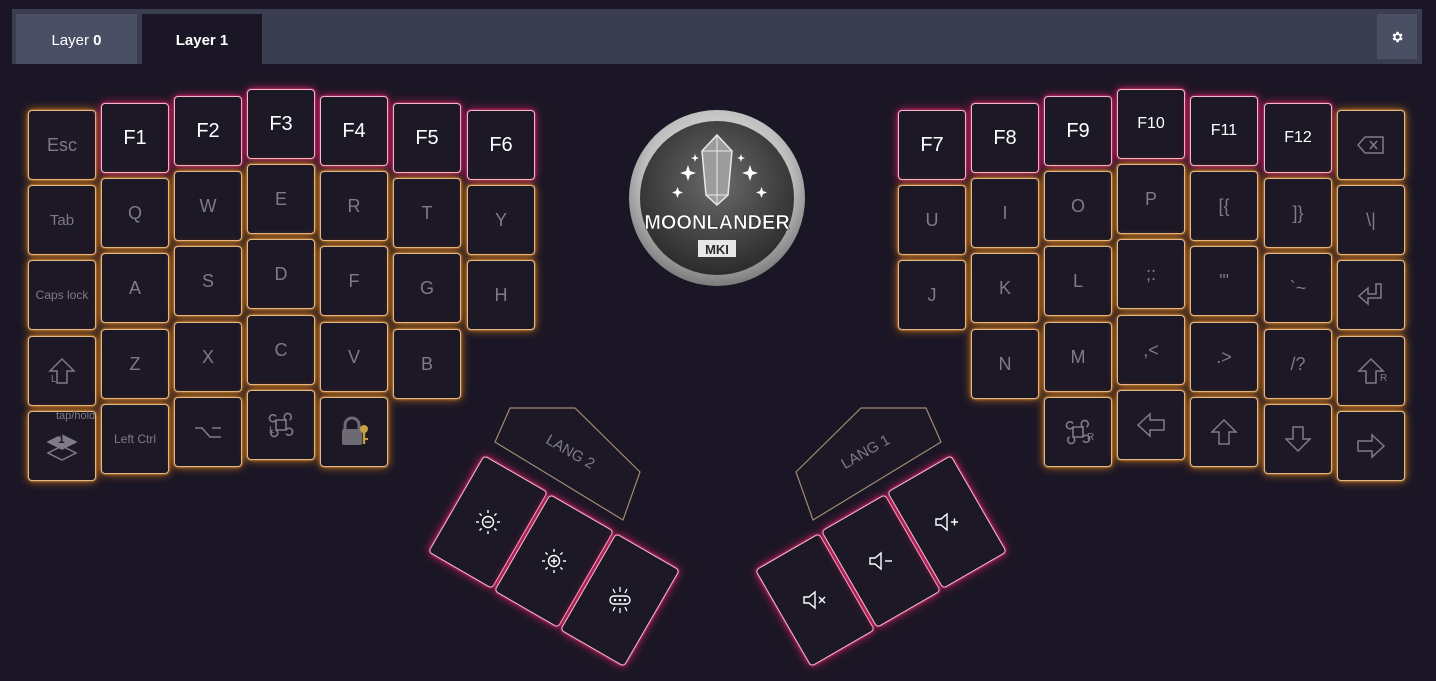 Image resolution: width=1436 pixels, height=681 pixels. I want to click on key-f2: F2, so click(208, 131).